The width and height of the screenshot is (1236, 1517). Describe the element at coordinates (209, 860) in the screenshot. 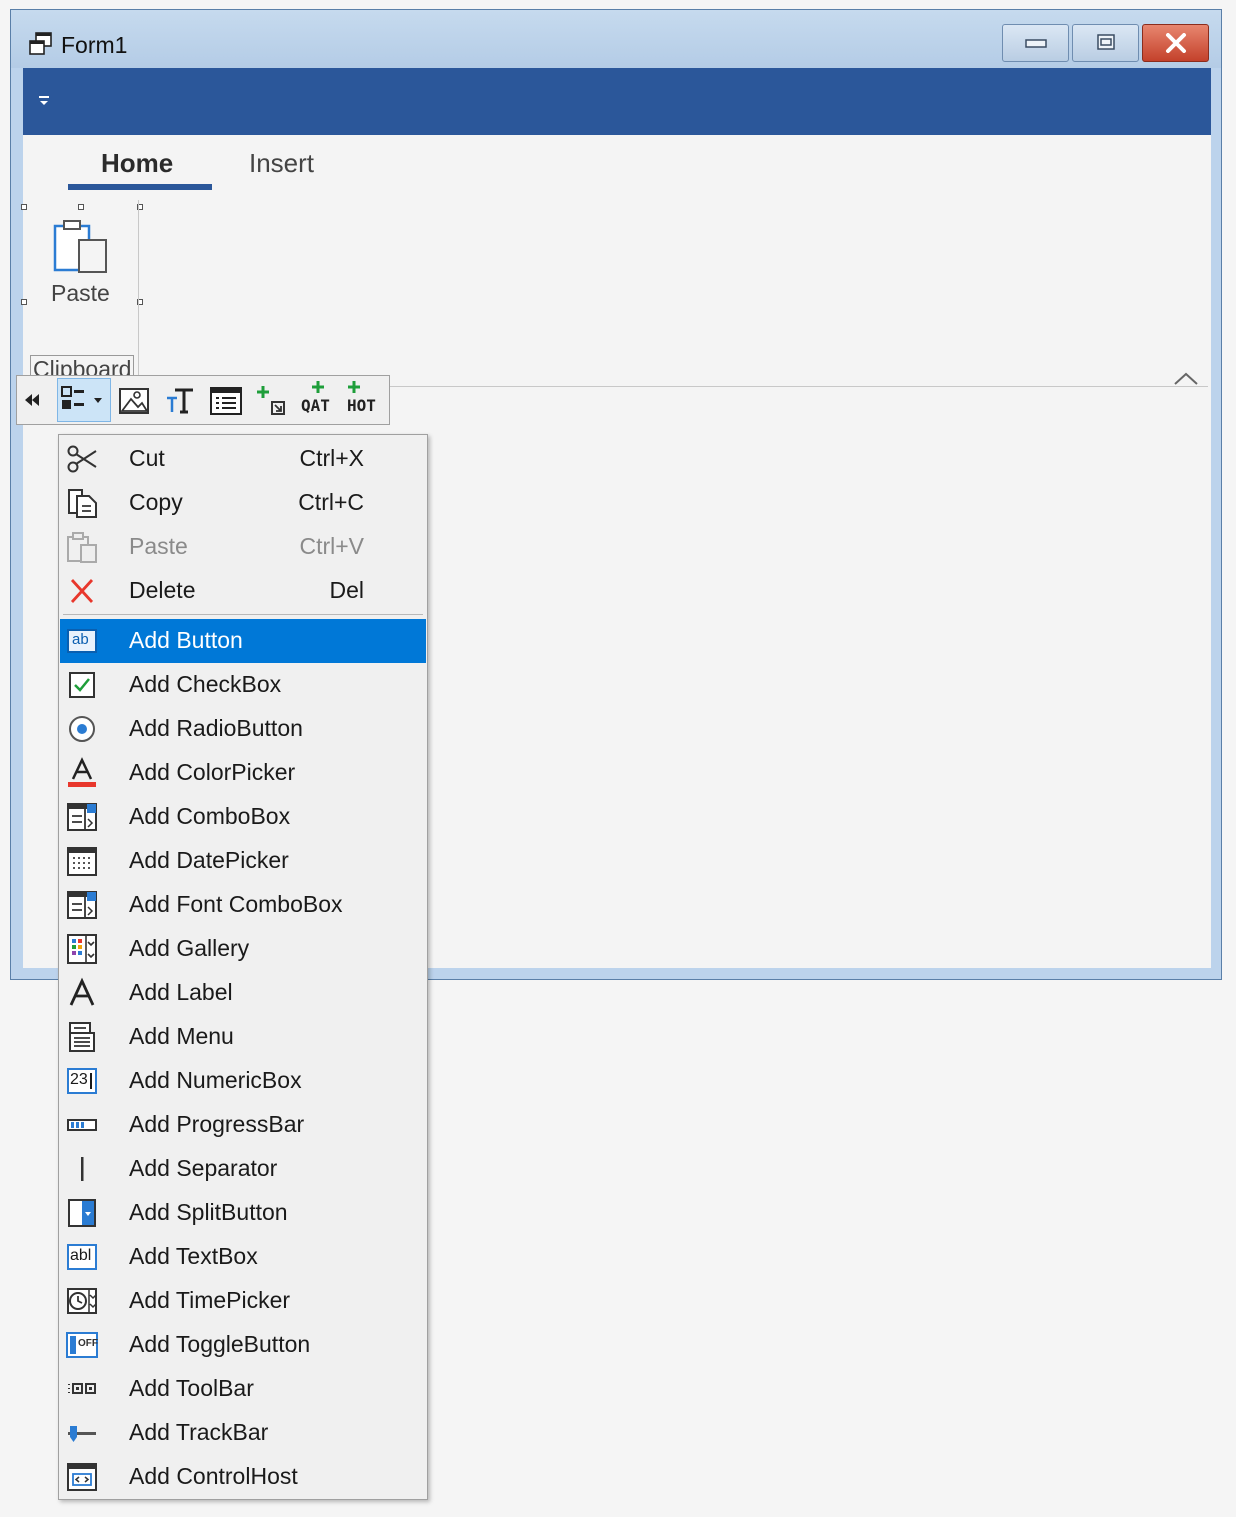

I see `menu-item-label: Add DatePicker` at that location.